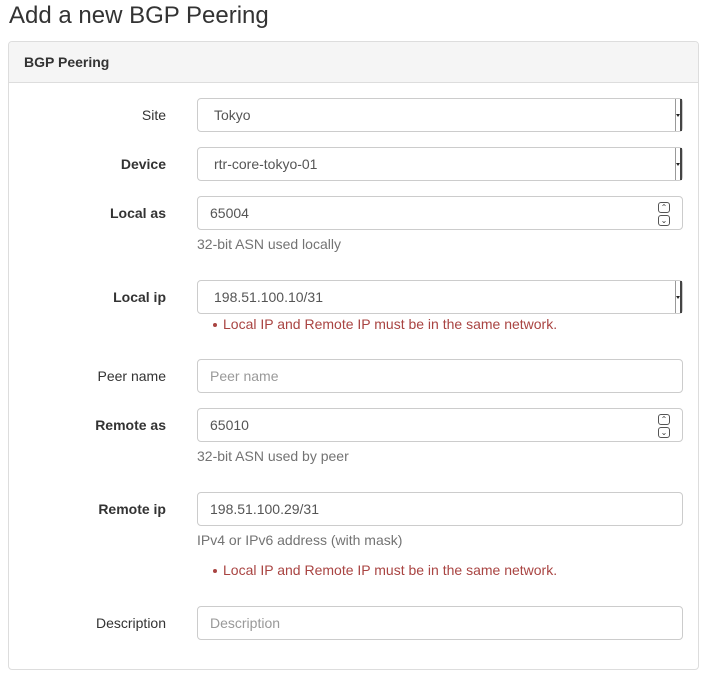 This screenshot has width=707, height=678. Describe the element at coordinates (266, 164) in the screenshot. I see `device-select-value: rtr-core-tokyo-01` at that location.